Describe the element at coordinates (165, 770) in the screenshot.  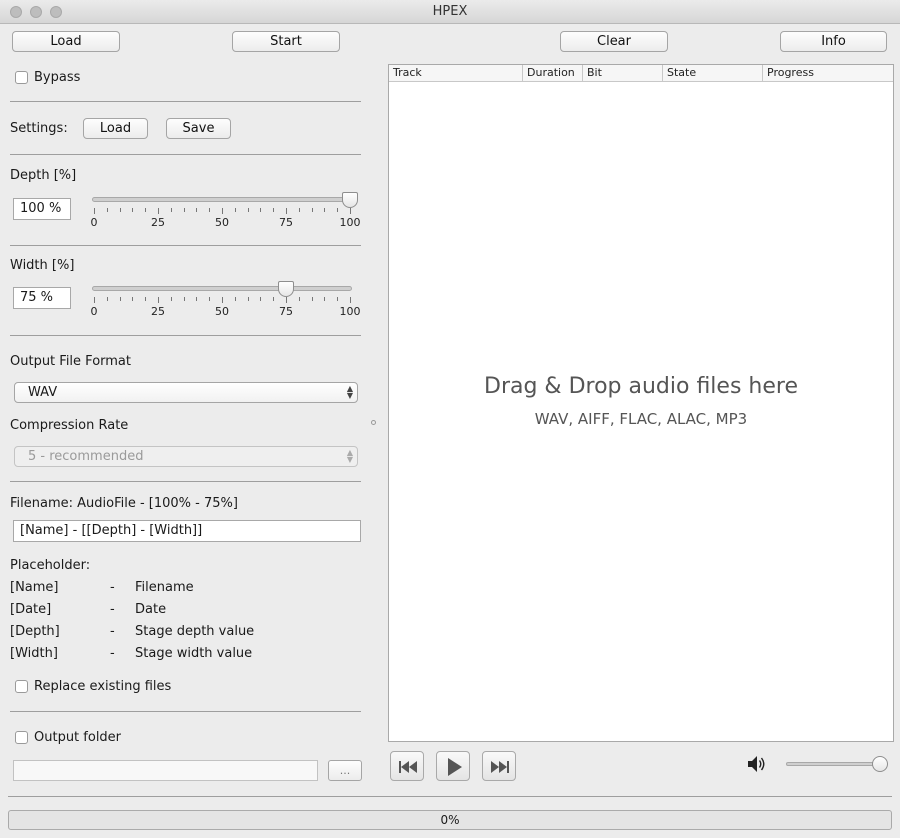
I see `output-folder-path-input` at that location.